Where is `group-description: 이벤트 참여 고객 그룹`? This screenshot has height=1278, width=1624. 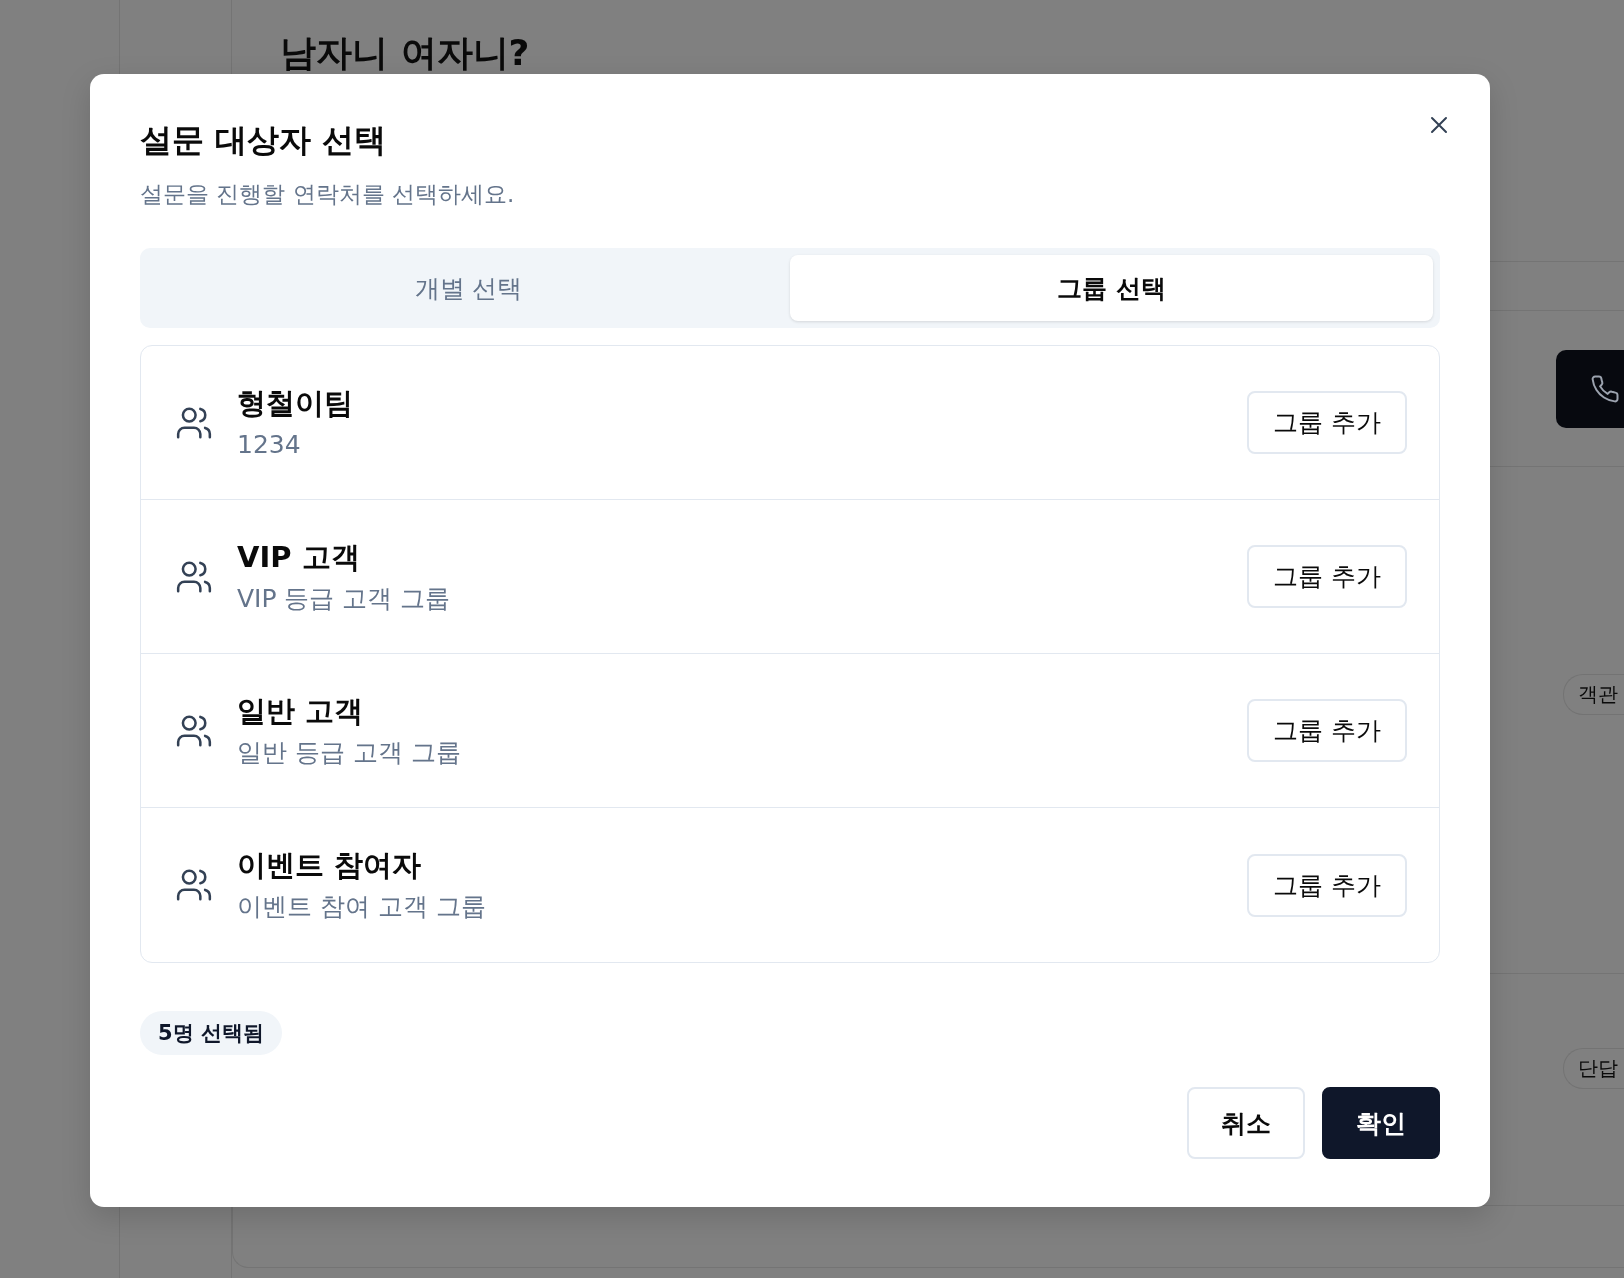 group-description: 이벤트 참여 고객 그룹 is located at coordinates (362, 907).